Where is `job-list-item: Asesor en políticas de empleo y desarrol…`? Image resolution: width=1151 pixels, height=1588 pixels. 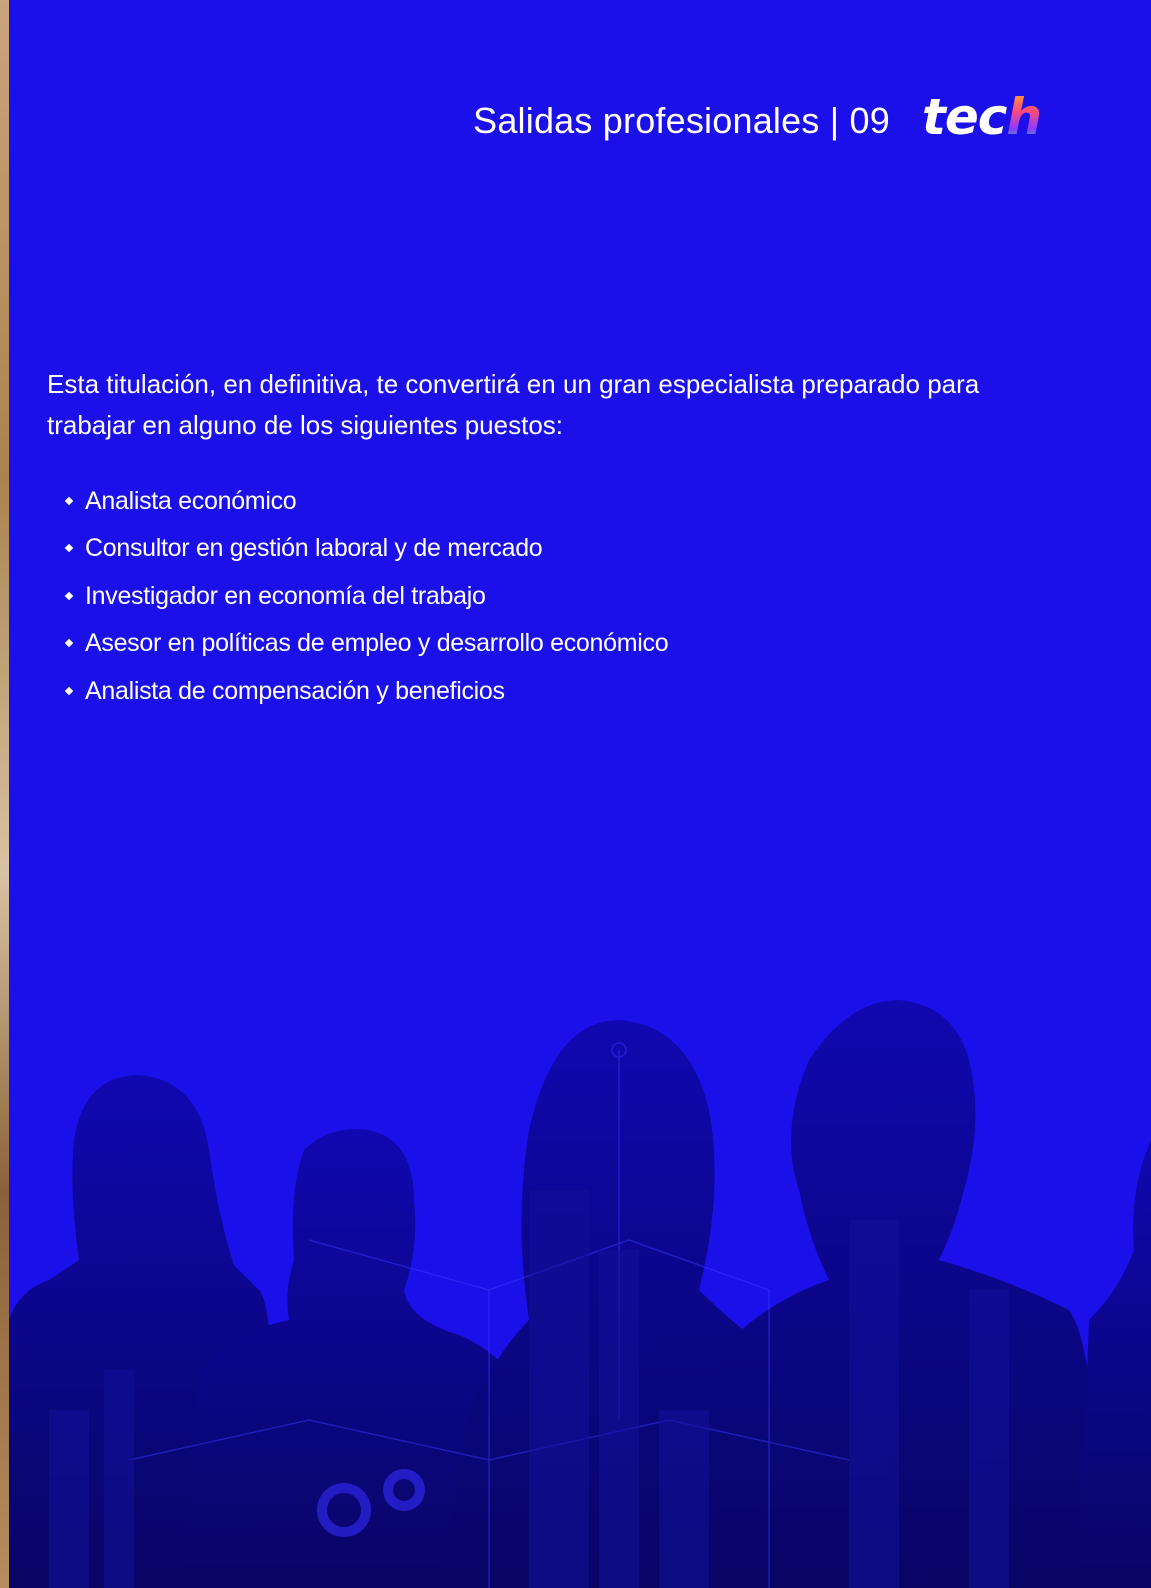 job-list-item: Asesor en políticas de empleo y desarrol… is located at coordinates (358, 643).